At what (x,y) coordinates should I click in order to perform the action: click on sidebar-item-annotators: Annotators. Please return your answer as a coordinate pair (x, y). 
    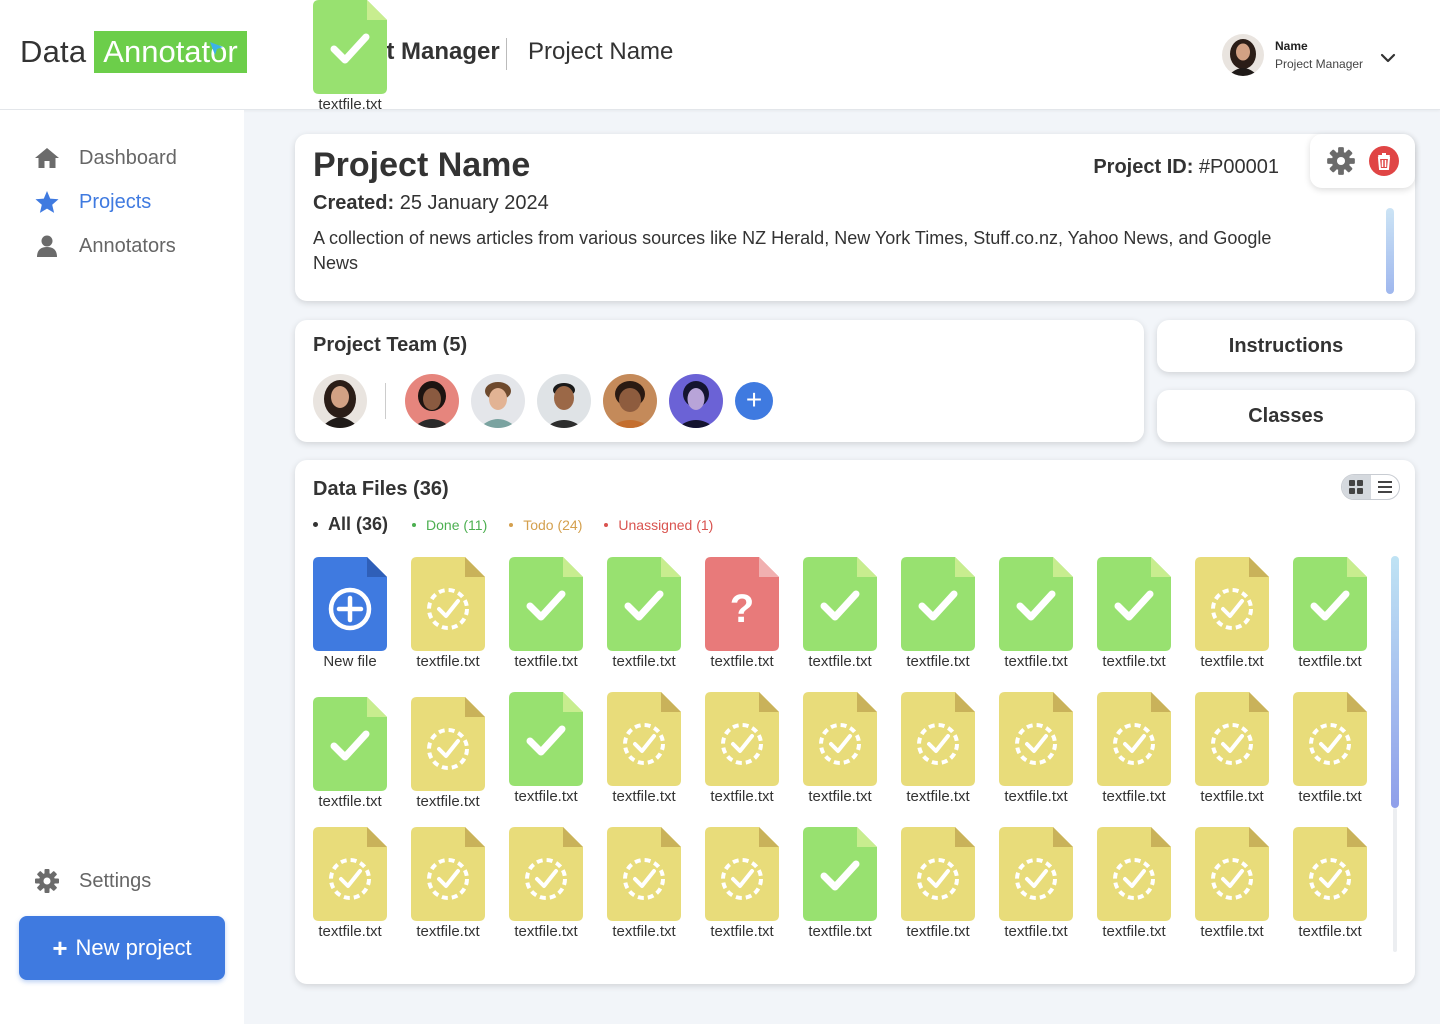
    Looking at the image, I should click on (105, 246).